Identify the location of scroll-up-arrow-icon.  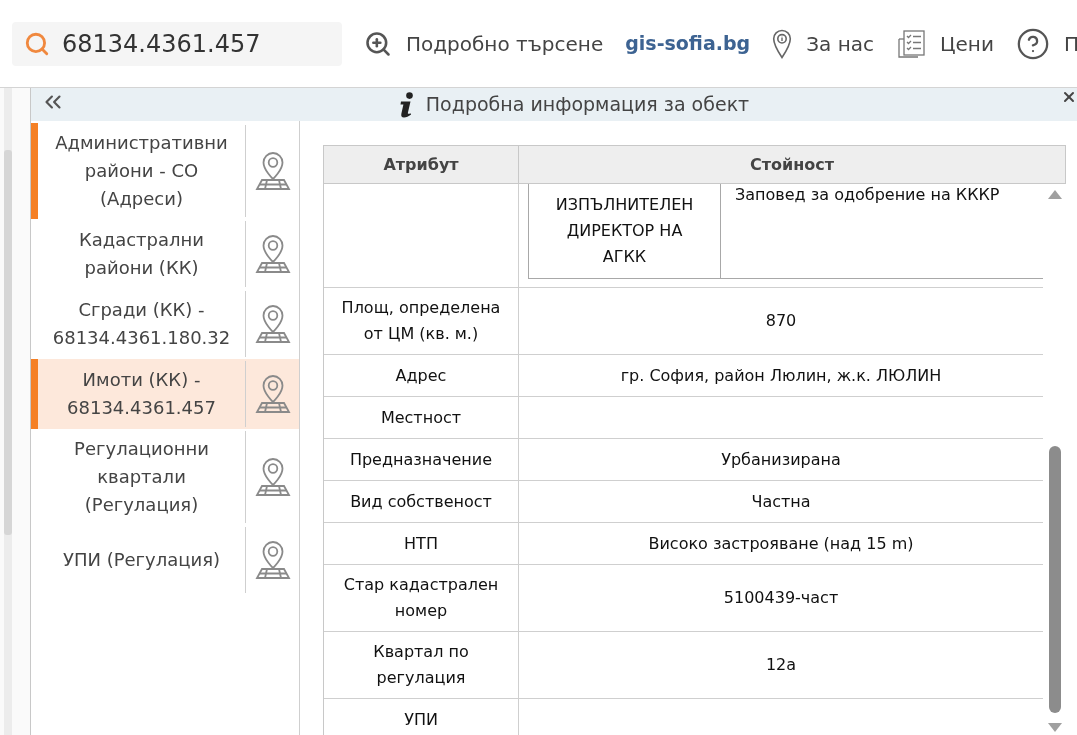
(1054, 194).